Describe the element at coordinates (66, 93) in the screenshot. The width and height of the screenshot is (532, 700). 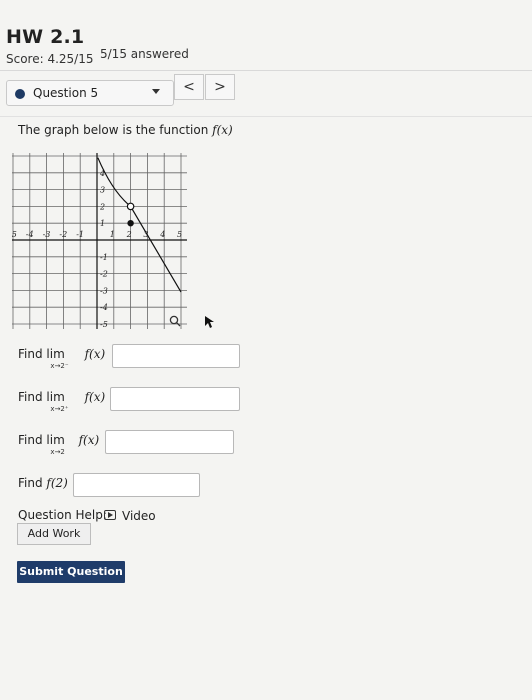
I see `question-select-label: Question 5` at that location.